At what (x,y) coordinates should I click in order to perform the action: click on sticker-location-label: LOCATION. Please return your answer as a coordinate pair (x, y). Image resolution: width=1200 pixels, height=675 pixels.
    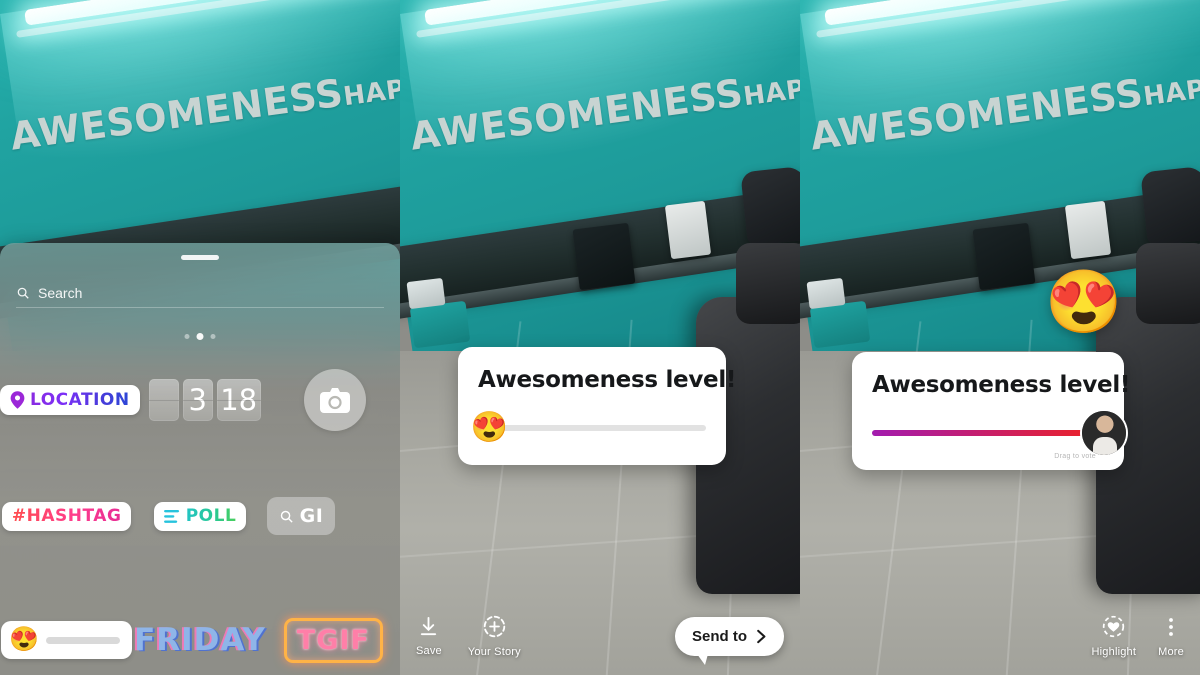
    Looking at the image, I should click on (80, 399).